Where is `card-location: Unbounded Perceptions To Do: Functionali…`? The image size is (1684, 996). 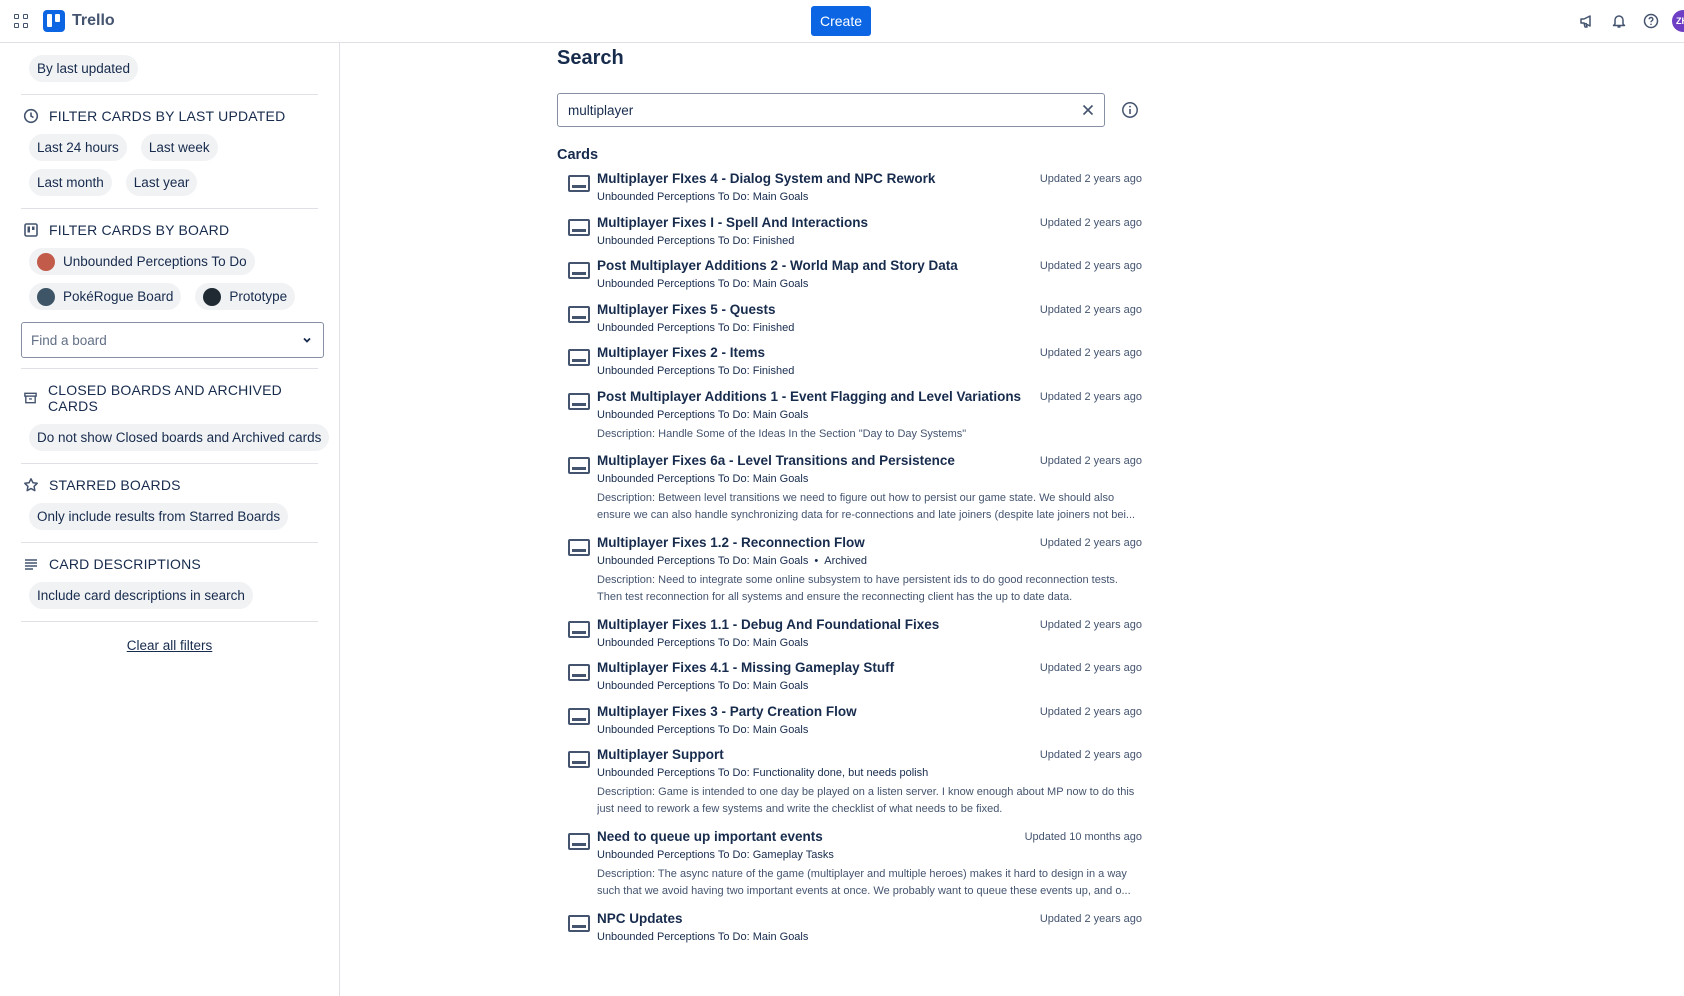
card-location: Unbounded Perceptions To Do: Functionali… is located at coordinates (763, 773).